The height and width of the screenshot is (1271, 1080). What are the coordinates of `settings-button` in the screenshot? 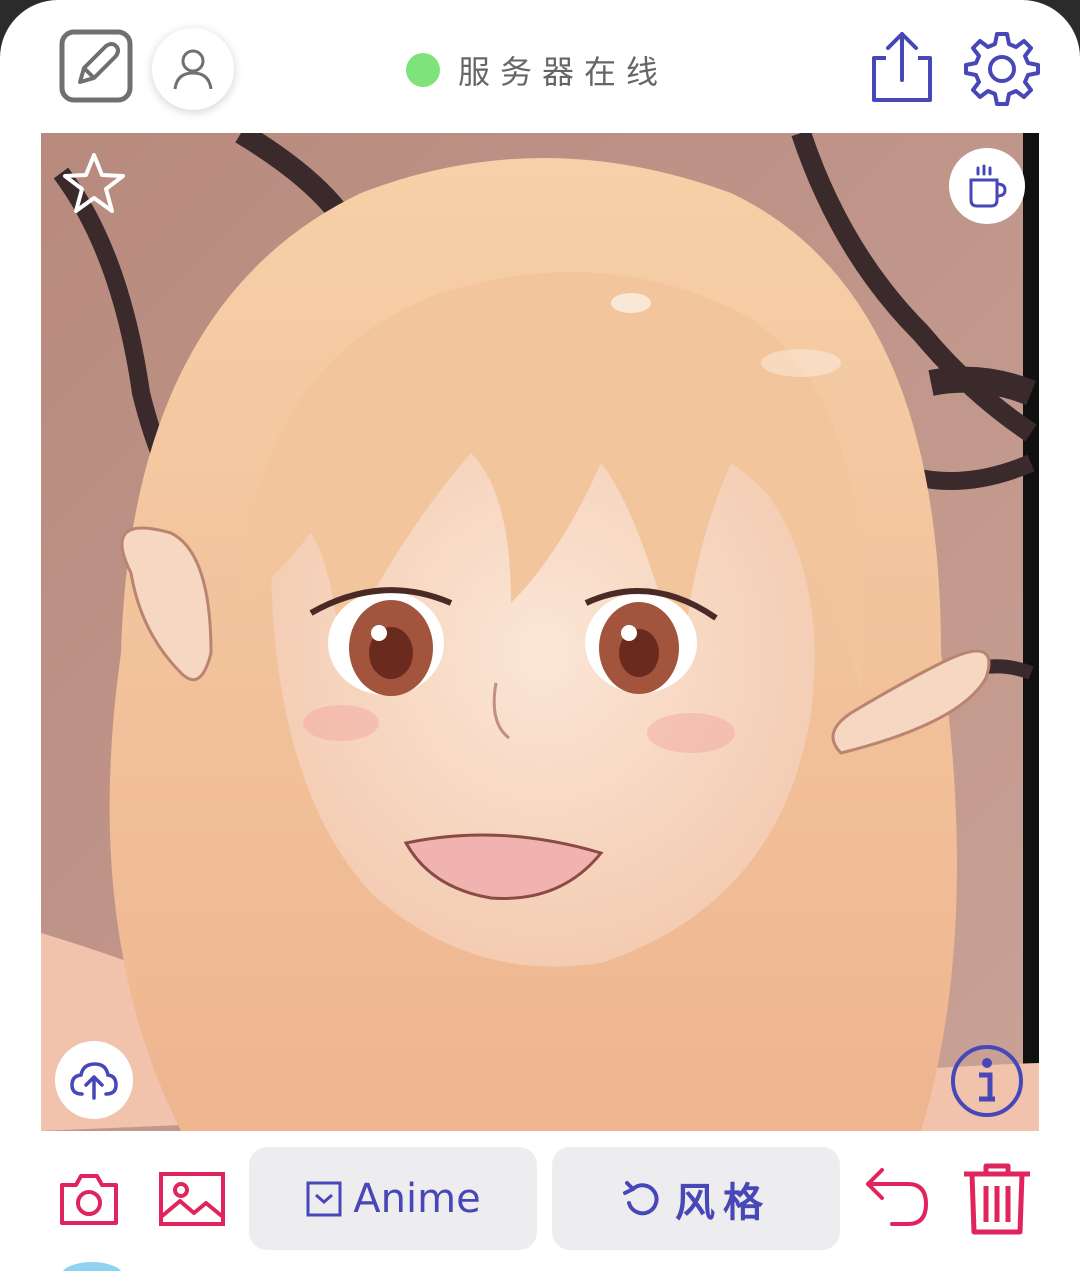 It's located at (1002, 68).